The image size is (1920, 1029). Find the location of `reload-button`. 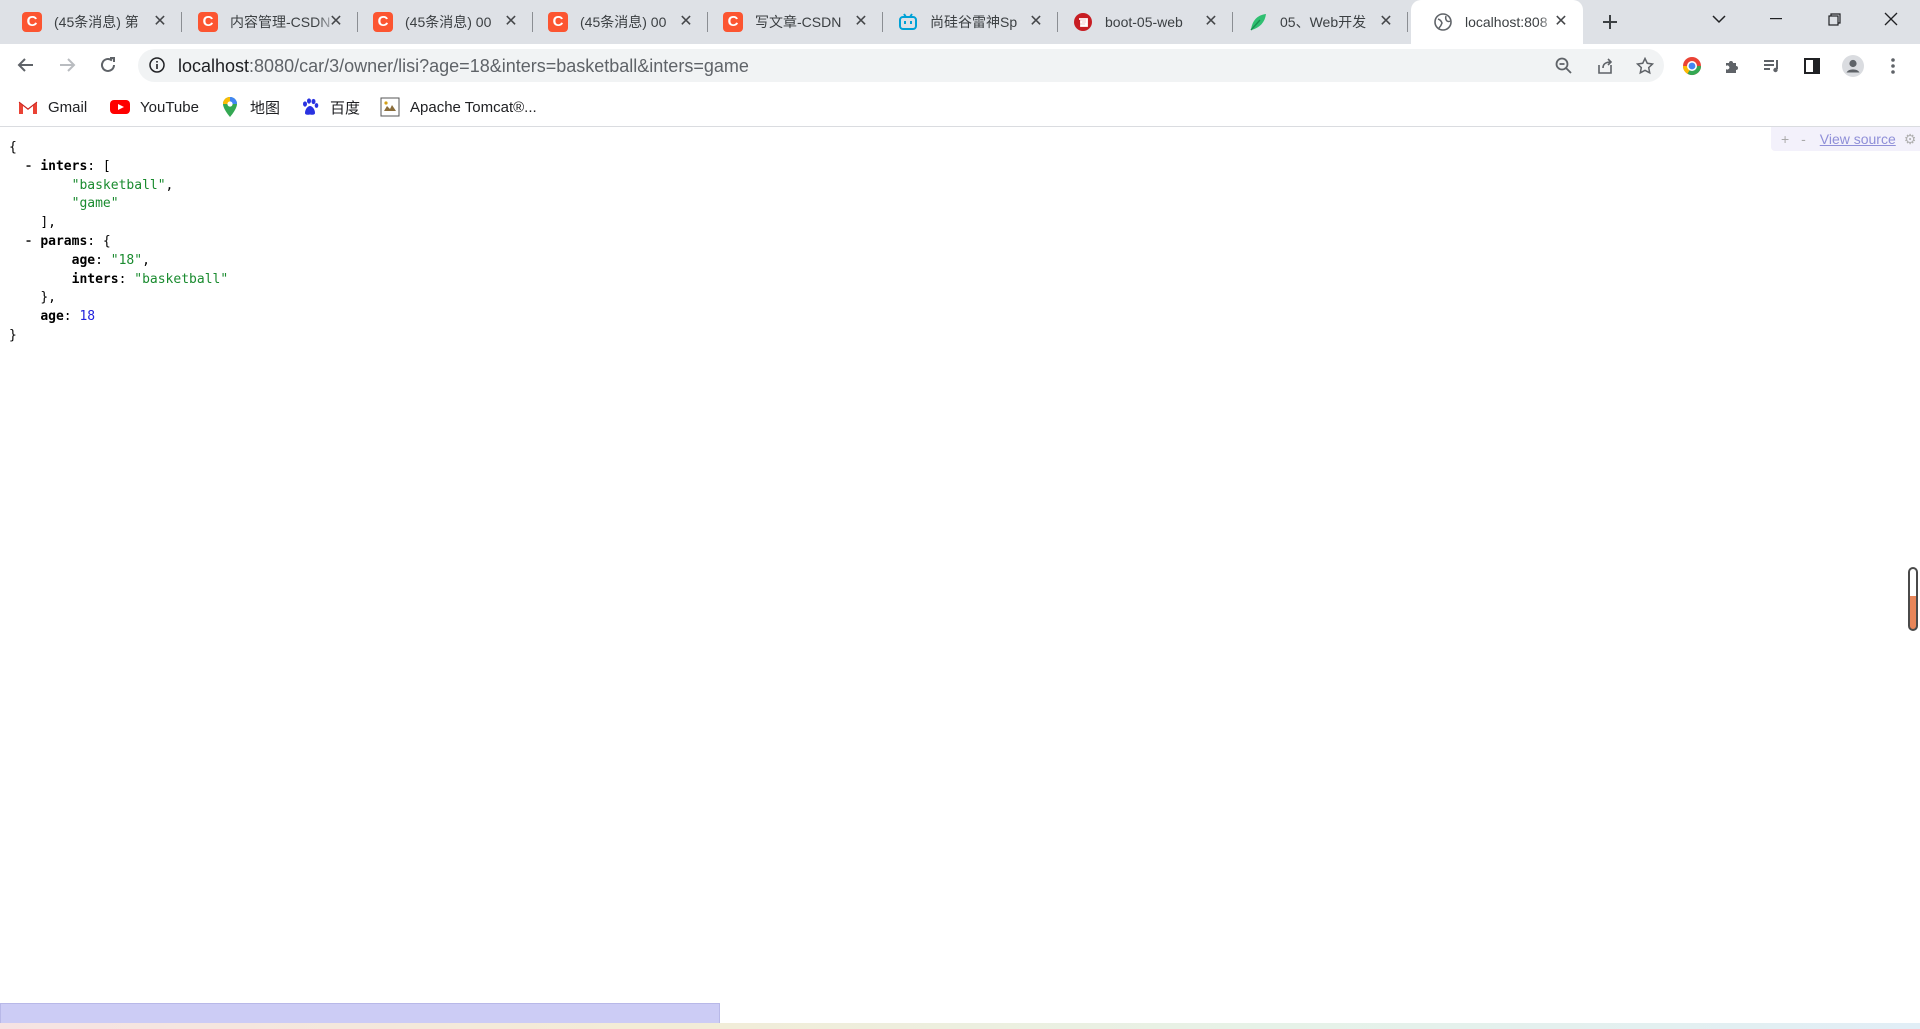

reload-button is located at coordinates (108, 65).